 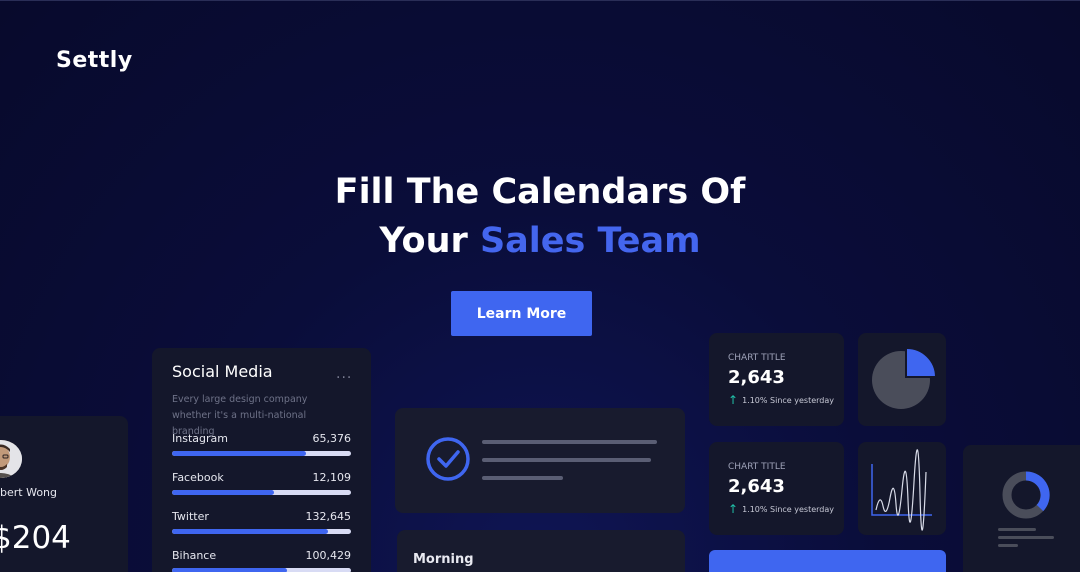 I want to click on social-row-name: Twitter, so click(x=190, y=516).